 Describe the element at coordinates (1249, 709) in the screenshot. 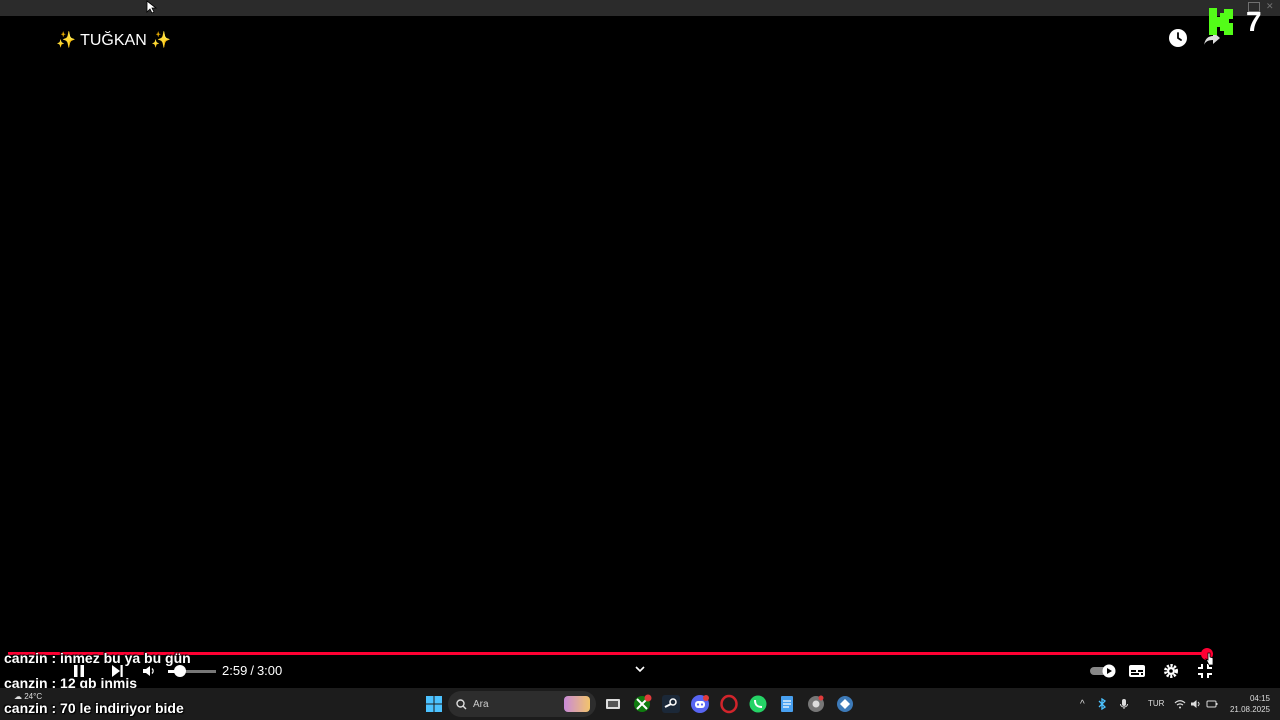

I see `clock-date: 21.08.2025` at that location.